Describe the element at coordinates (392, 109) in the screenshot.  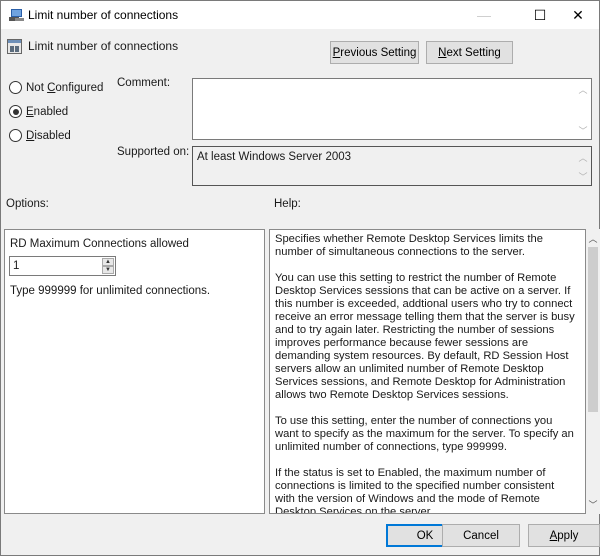
I see `comment-textarea: ︿ ﹀` at that location.